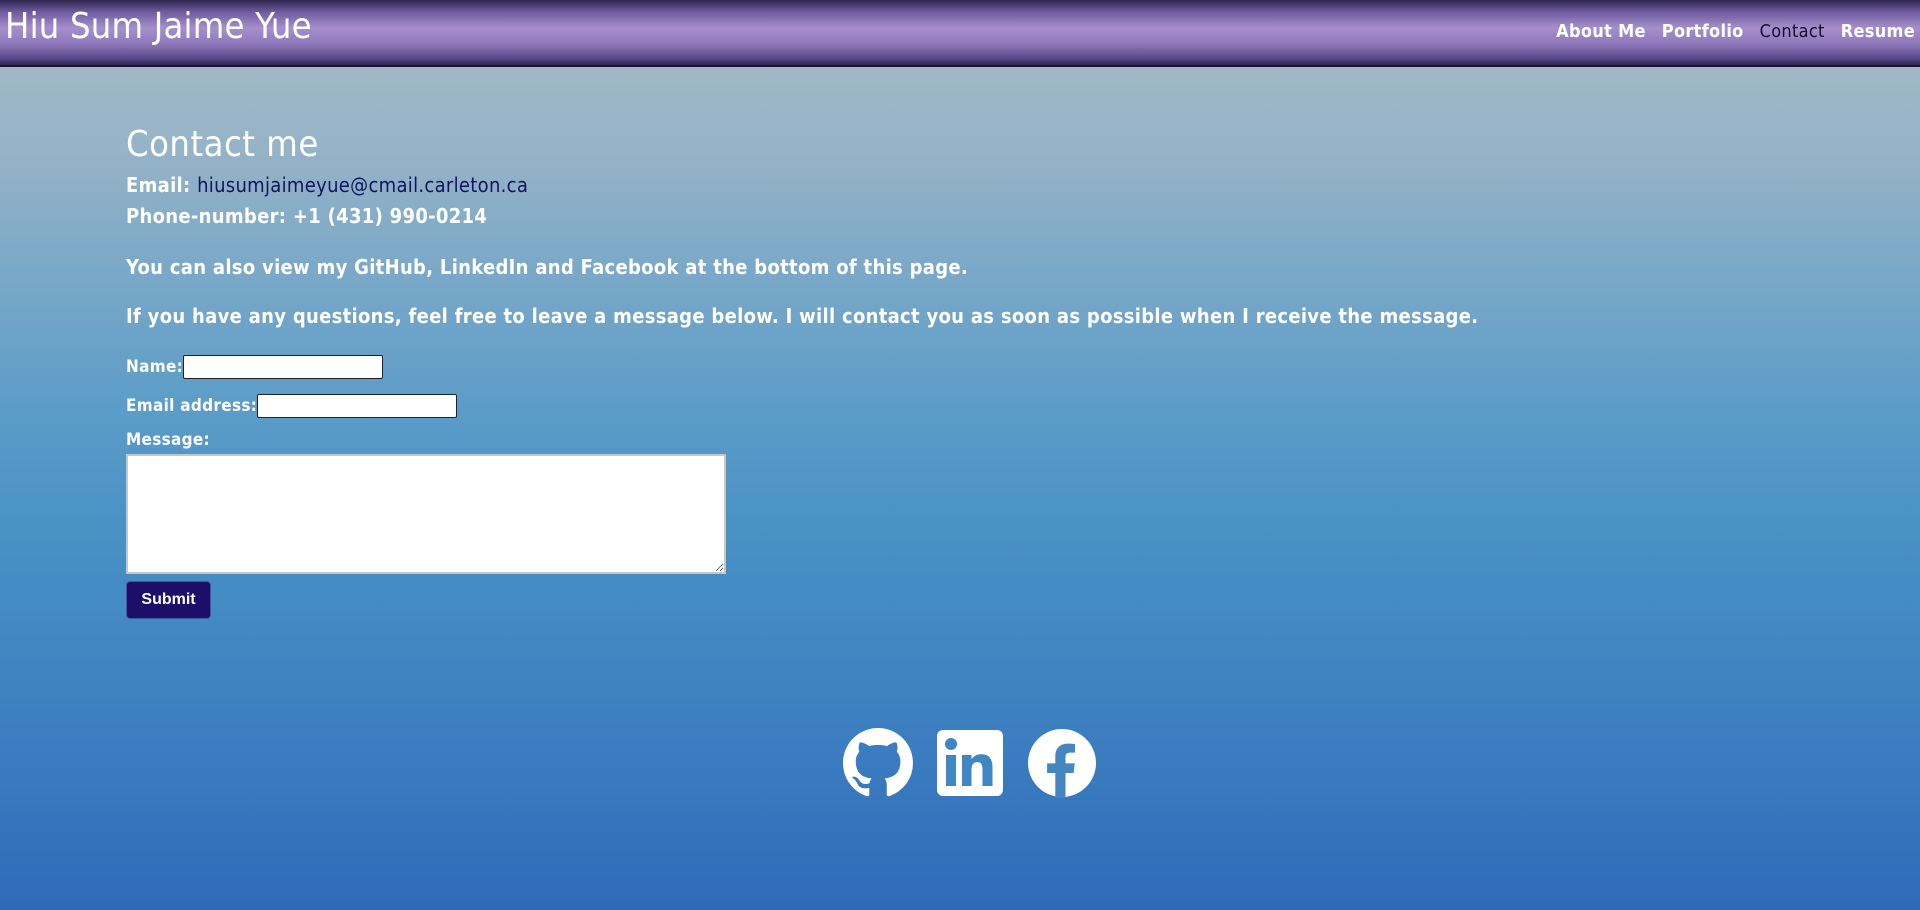 The height and width of the screenshot is (910, 1920). I want to click on name-row: Name:, so click(876, 367).